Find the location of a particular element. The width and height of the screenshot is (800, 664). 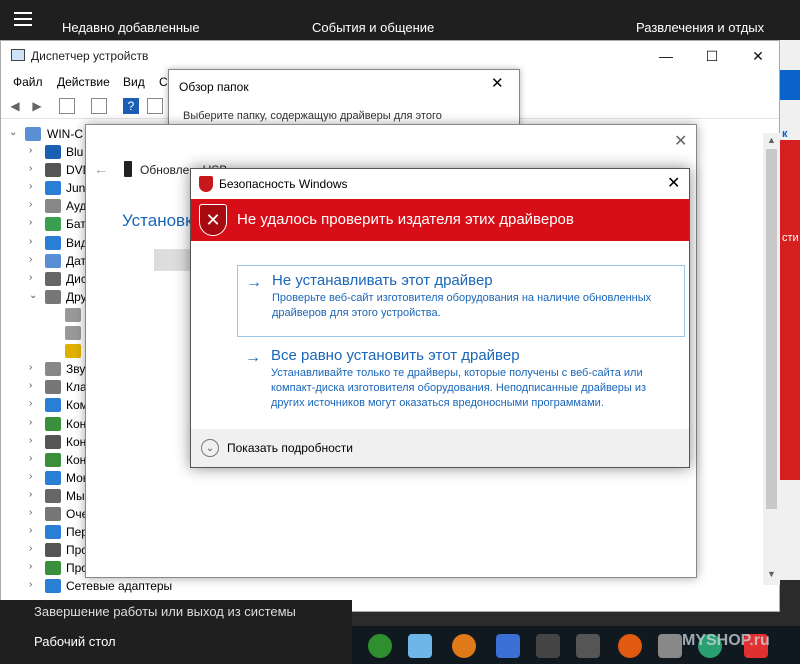

security-dialog-title: Безопасность Windows is located at coordinates (283, 184).